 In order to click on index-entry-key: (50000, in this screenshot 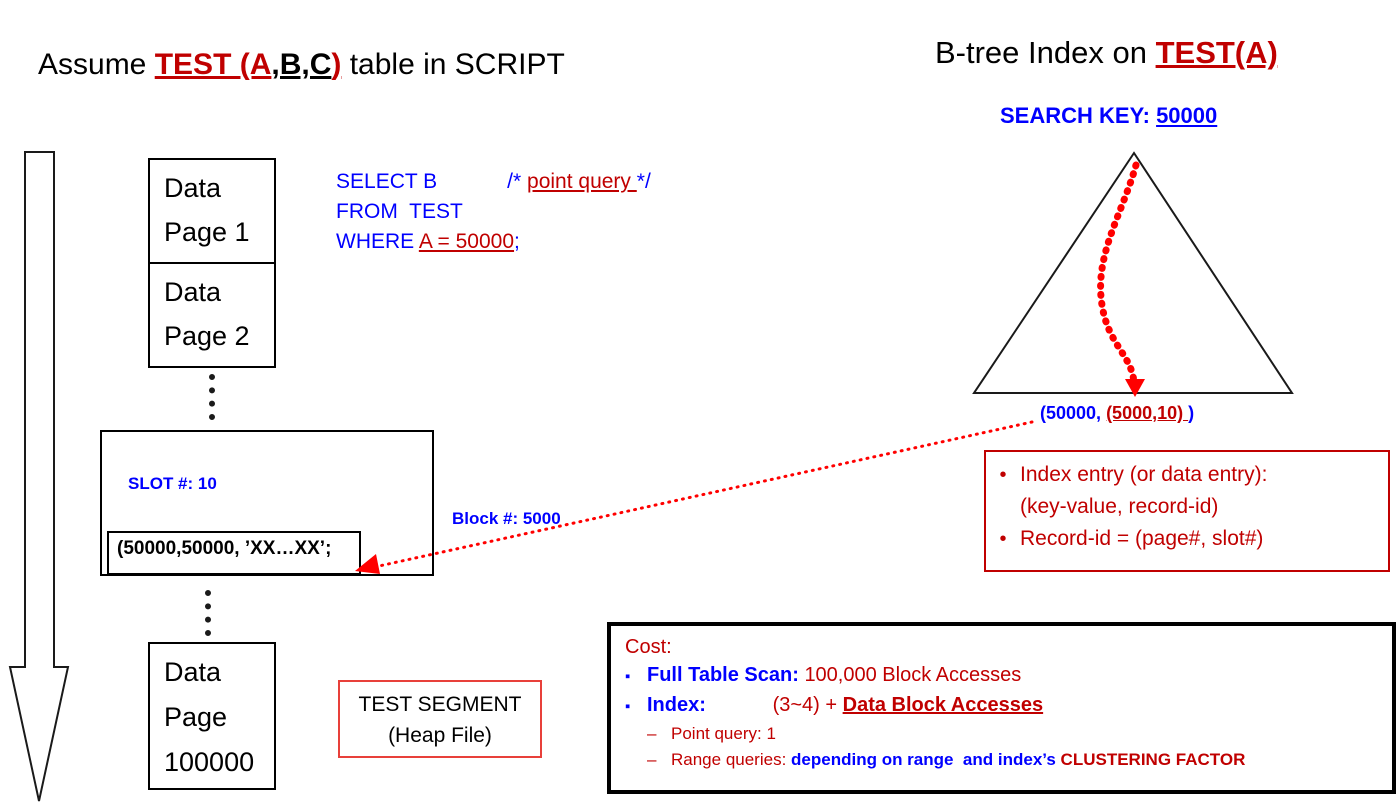, I will do `click(1073, 413)`.